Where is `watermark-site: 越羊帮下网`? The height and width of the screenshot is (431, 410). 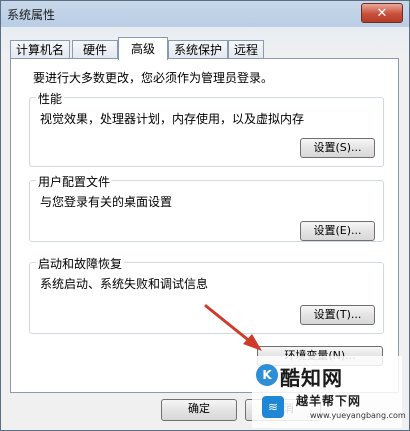 watermark-site: 越羊帮下网 is located at coordinates (329, 401).